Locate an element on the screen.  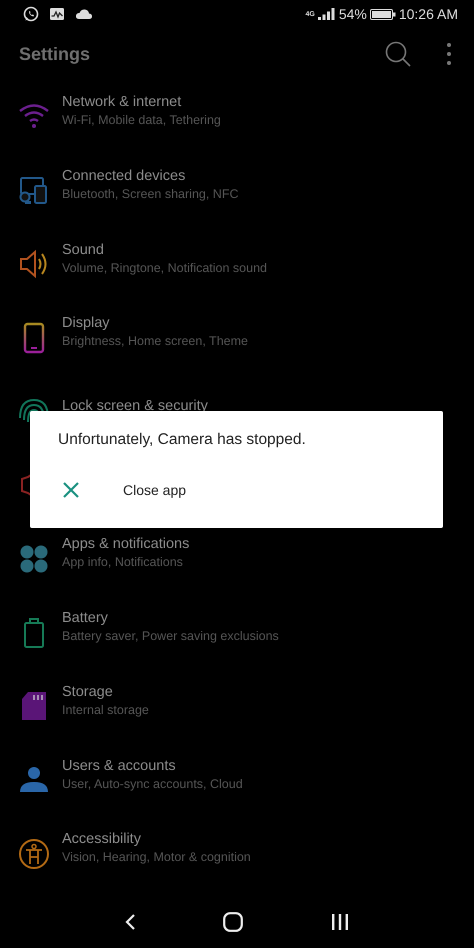
clock: 10:26 AM is located at coordinates (428, 14).